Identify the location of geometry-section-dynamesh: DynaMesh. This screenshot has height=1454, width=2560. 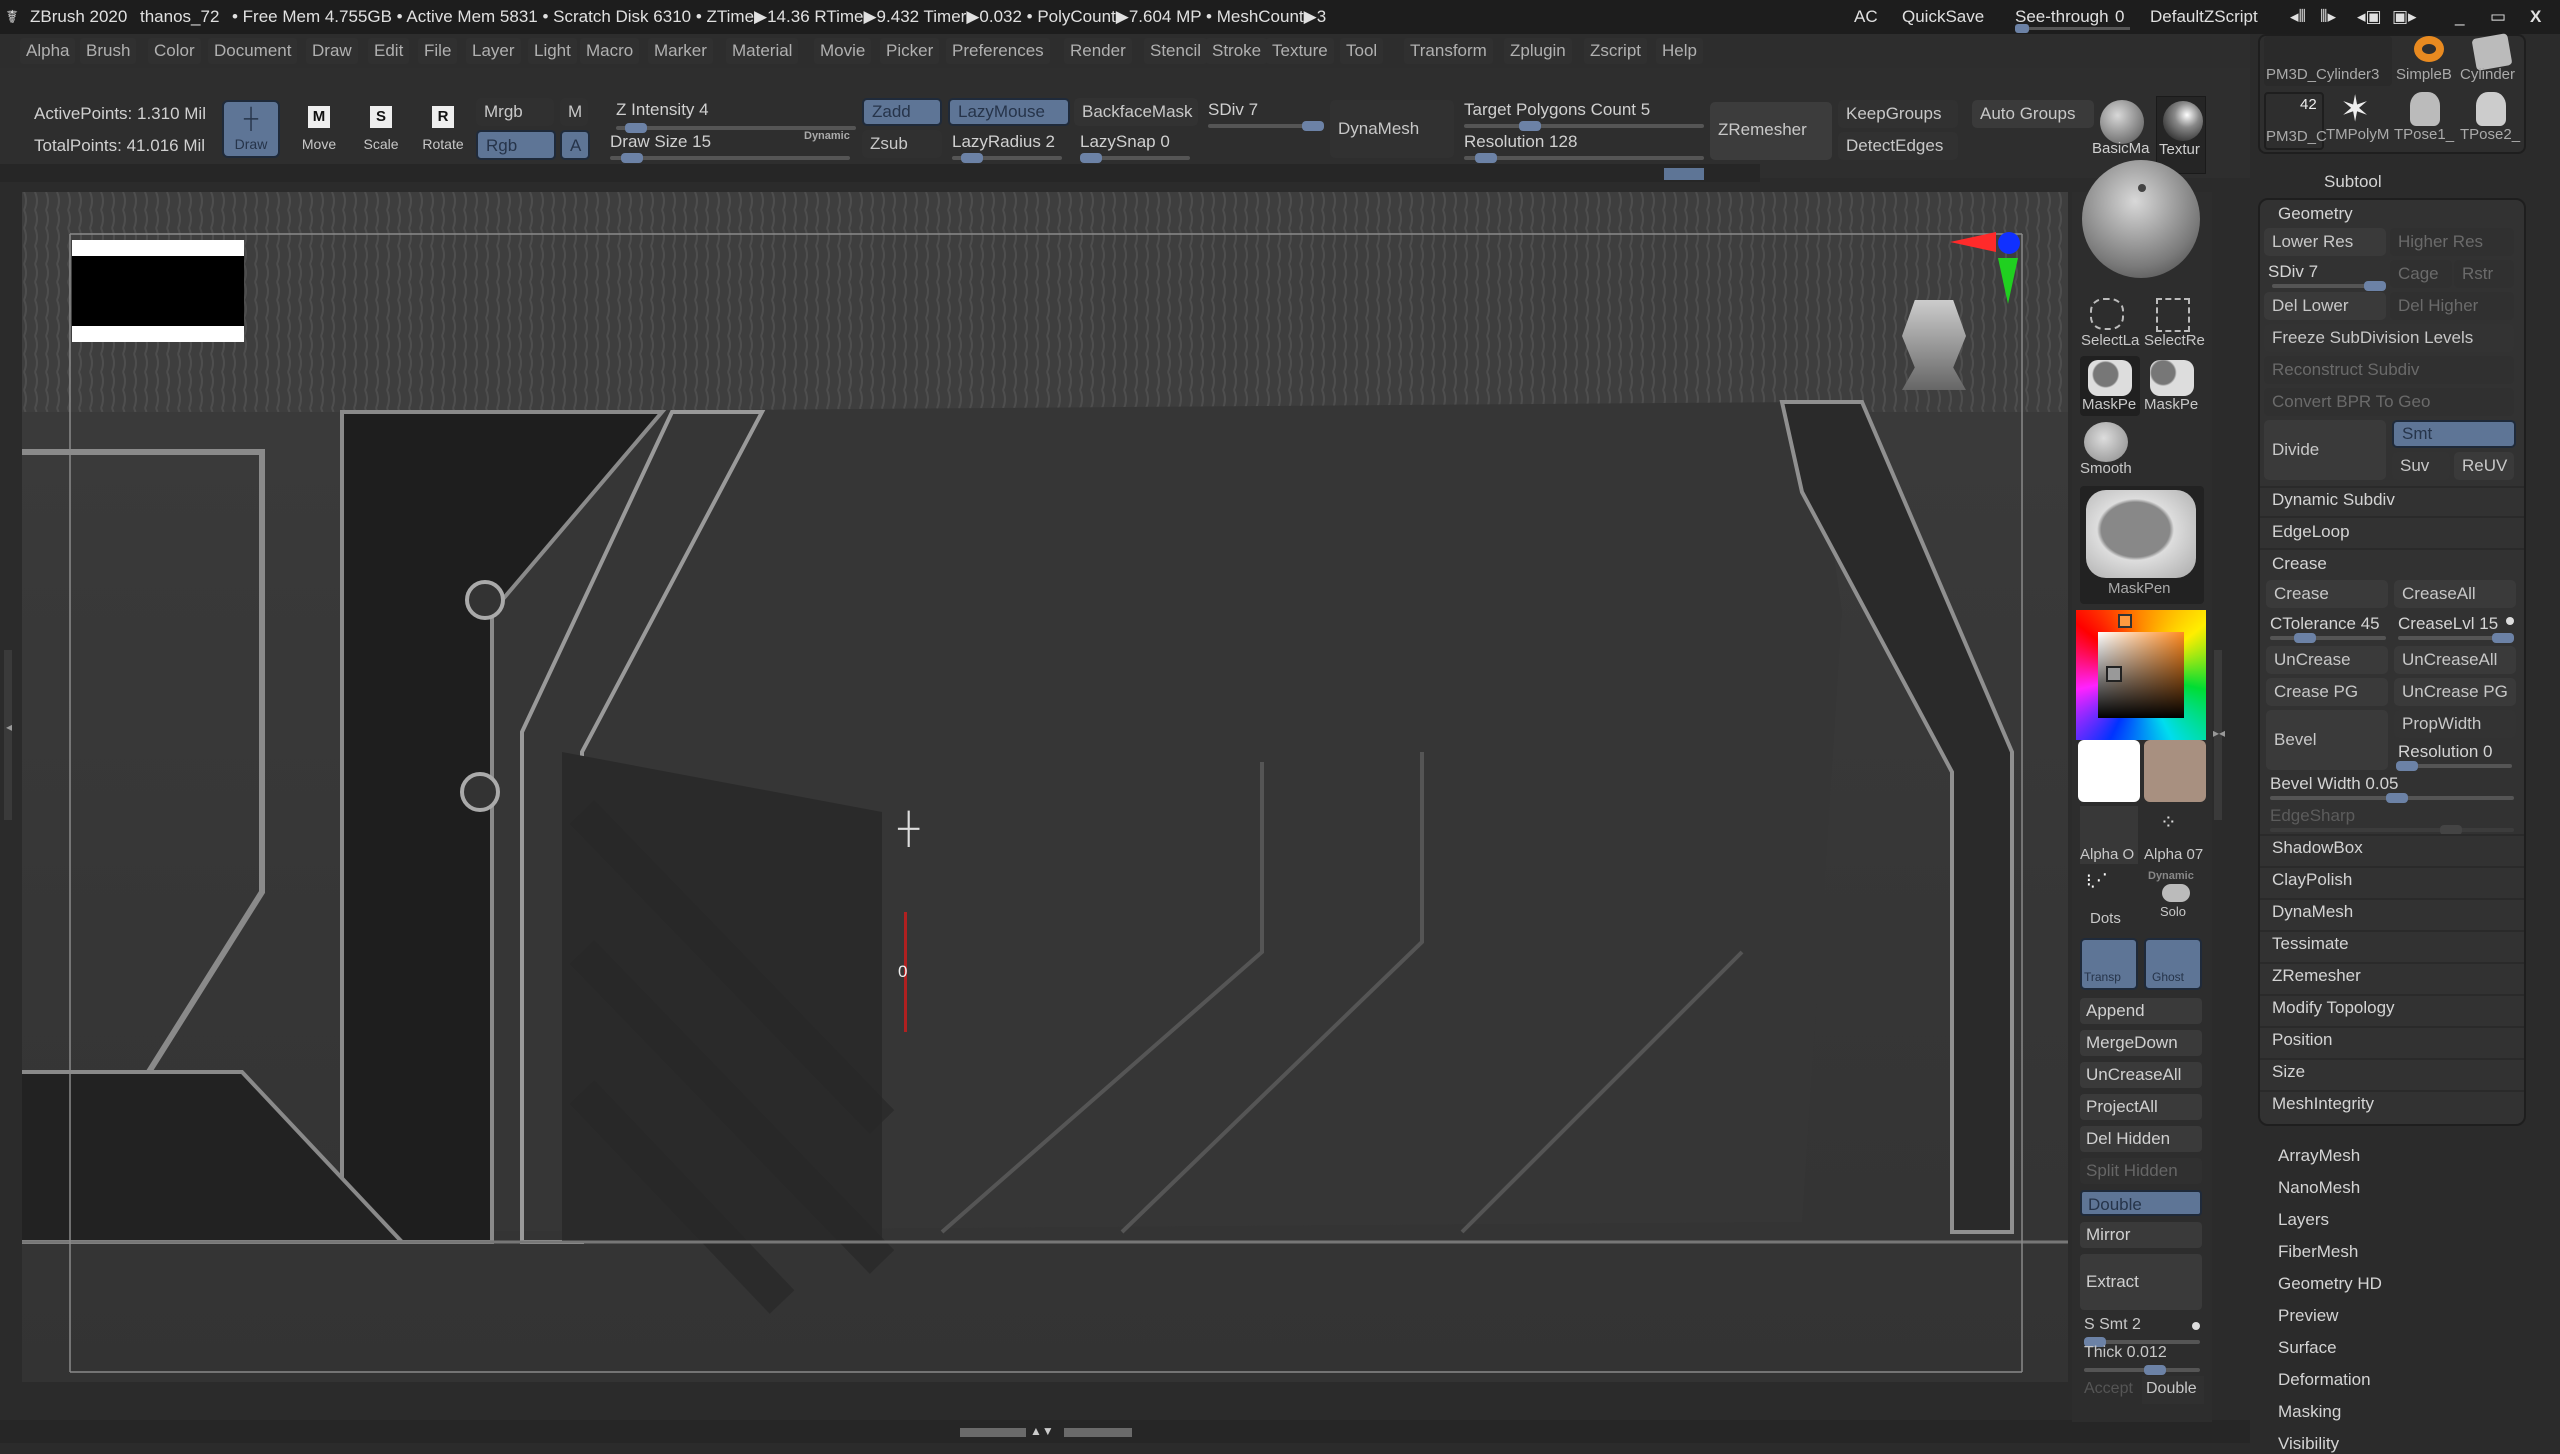
(2312, 912).